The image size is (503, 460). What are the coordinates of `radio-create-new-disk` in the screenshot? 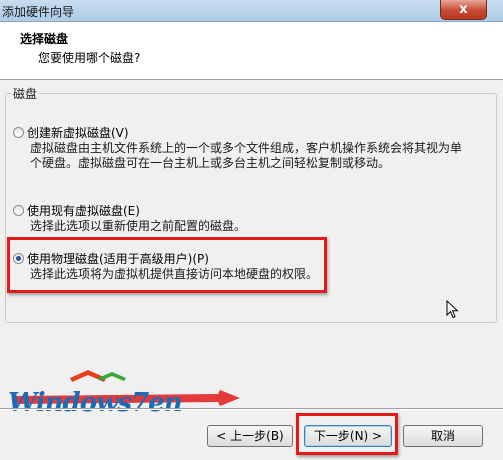 It's located at (18, 132).